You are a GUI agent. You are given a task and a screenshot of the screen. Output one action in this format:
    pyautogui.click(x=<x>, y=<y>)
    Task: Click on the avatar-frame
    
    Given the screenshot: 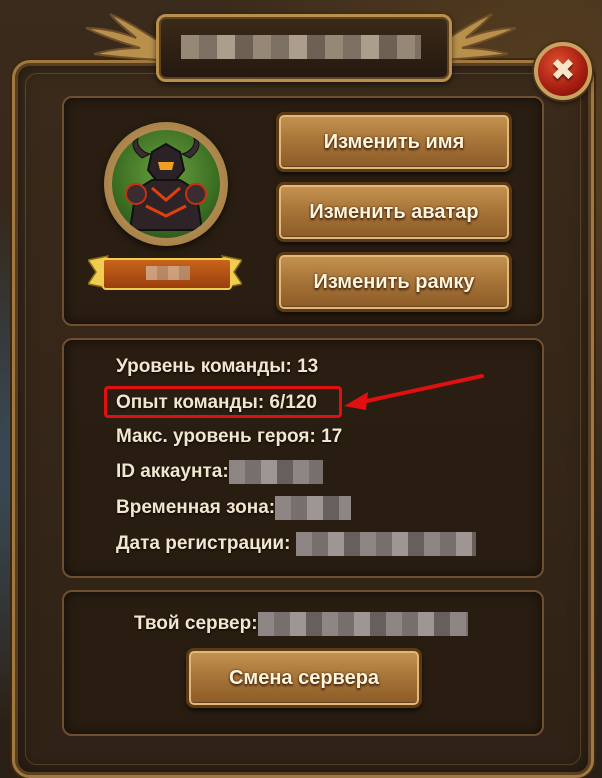 What is the action you would take?
    pyautogui.click(x=166, y=184)
    